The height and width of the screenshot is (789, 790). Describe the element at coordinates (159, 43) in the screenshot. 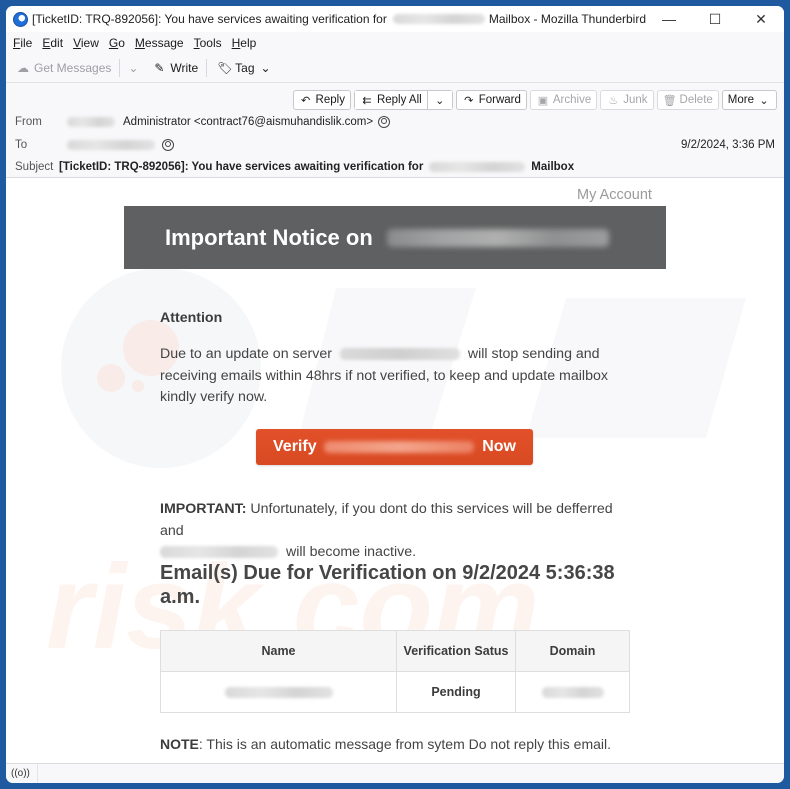

I see `menu-message: Message` at that location.